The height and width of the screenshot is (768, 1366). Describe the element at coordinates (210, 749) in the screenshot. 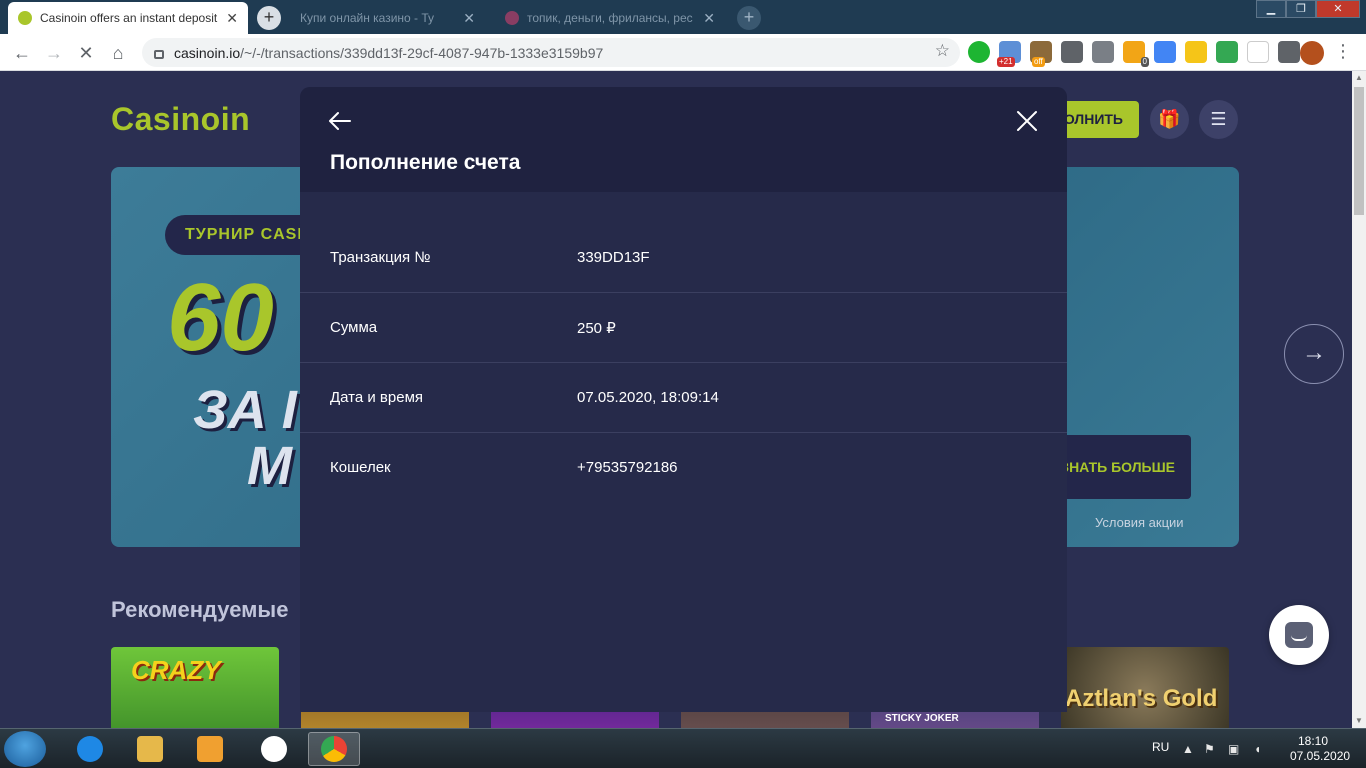

I see `media-player-icon` at that location.